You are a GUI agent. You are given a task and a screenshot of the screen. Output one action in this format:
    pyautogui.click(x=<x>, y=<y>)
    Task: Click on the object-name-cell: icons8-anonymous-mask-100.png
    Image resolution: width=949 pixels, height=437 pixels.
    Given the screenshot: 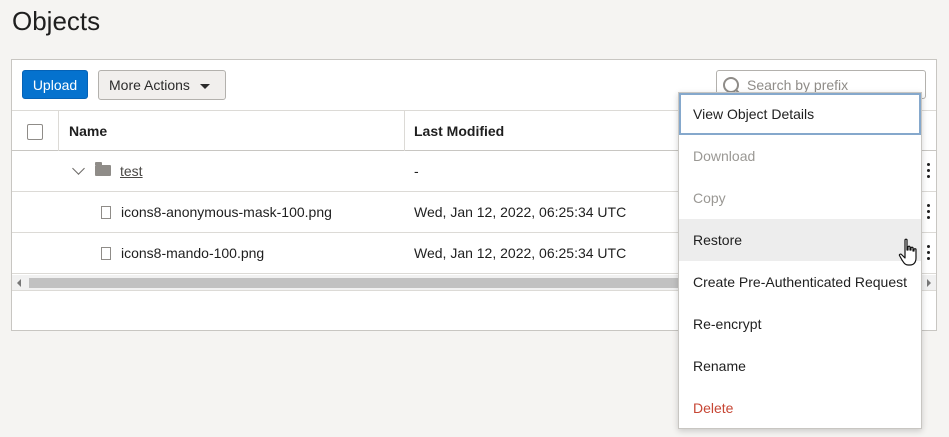 What is the action you would take?
    pyautogui.click(x=226, y=212)
    